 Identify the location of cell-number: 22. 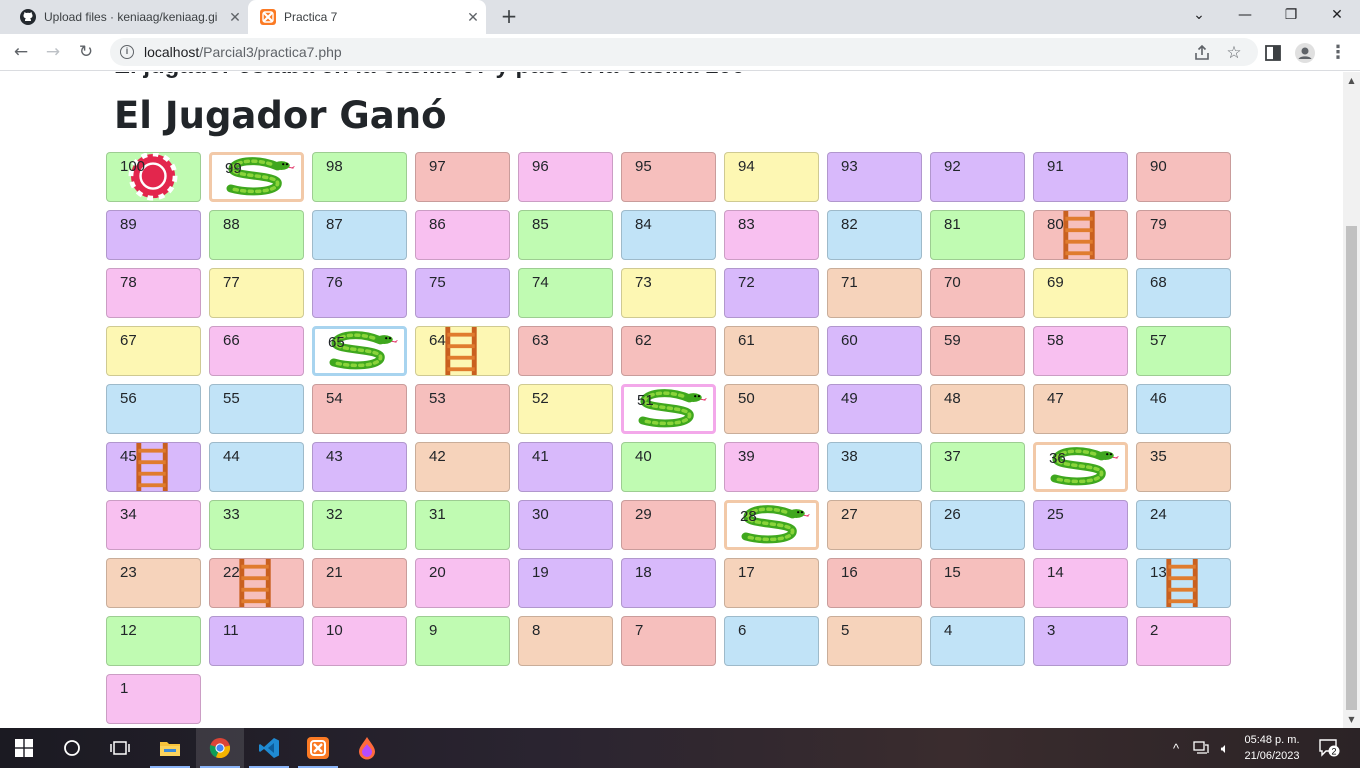
(231, 572).